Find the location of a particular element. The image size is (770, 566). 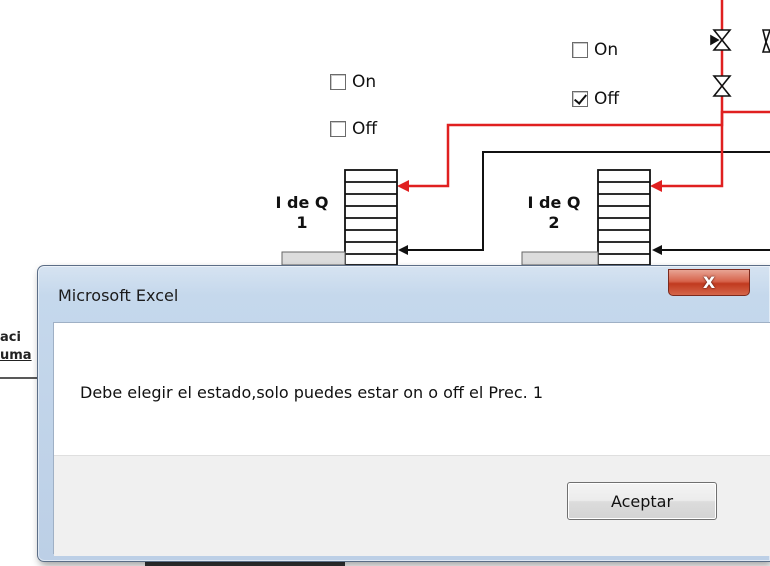

checkbox-on-2: On is located at coordinates (595, 50).